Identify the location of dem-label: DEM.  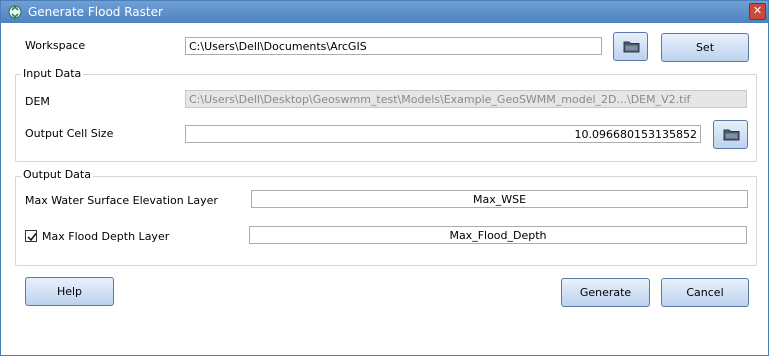
(37, 101).